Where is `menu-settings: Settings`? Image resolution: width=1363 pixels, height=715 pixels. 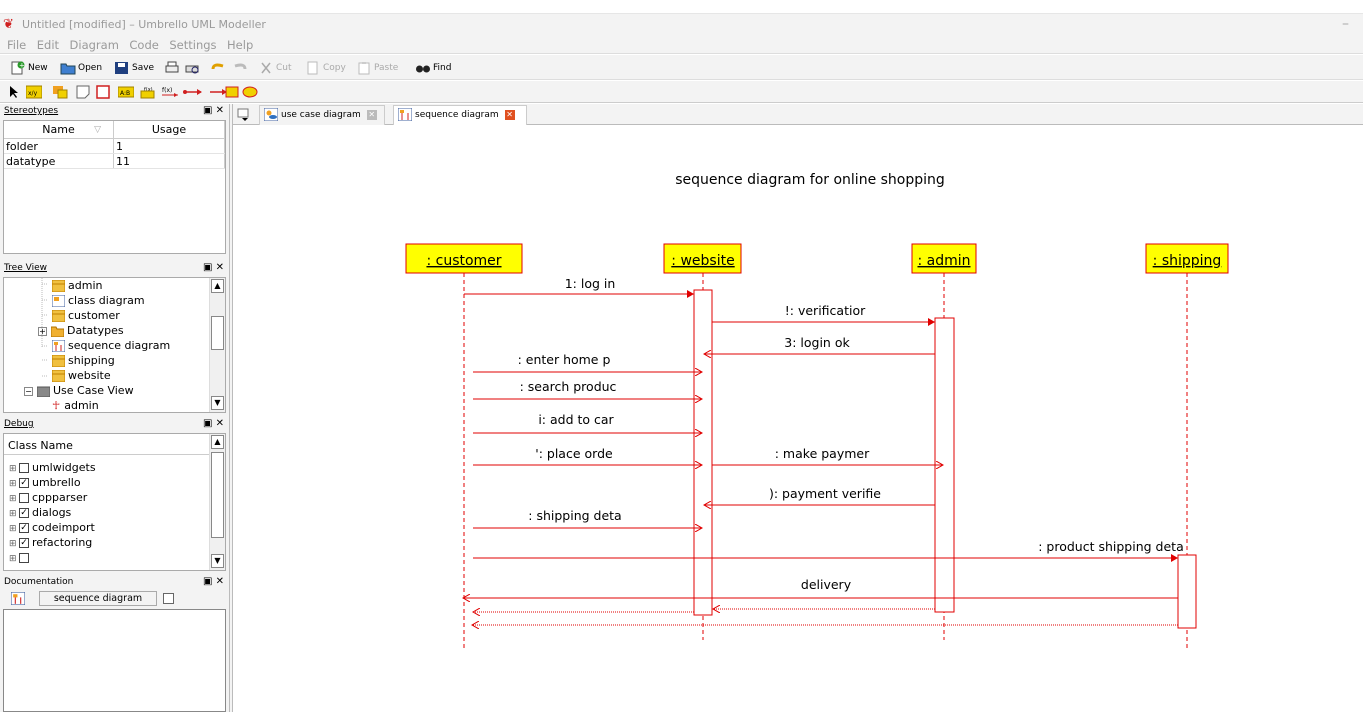
menu-settings: Settings is located at coordinates (192, 45).